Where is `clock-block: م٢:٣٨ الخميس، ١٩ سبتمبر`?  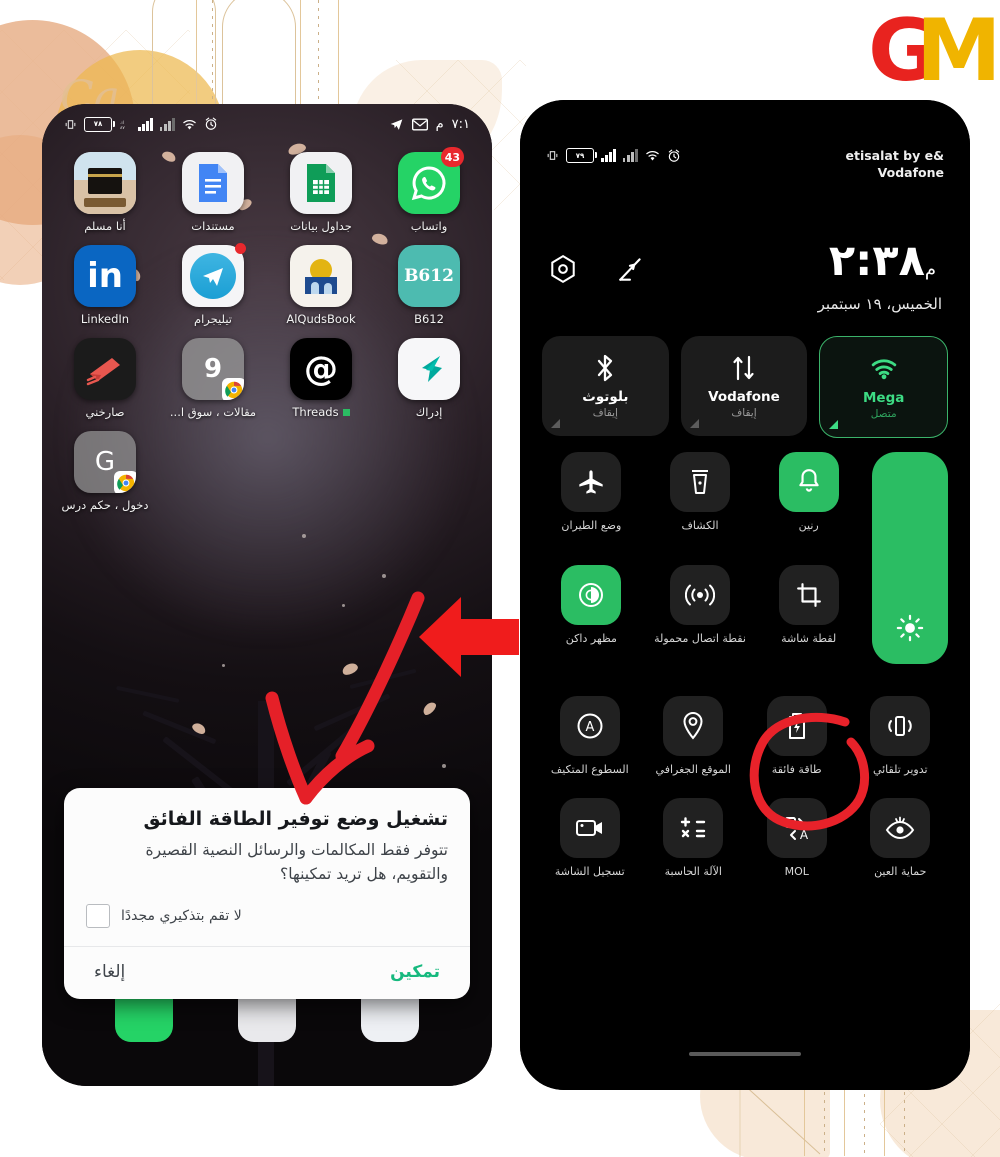 clock-block: م٢:٣٨ الخميس، ١٩ سبتمبر is located at coordinates (879, 277).